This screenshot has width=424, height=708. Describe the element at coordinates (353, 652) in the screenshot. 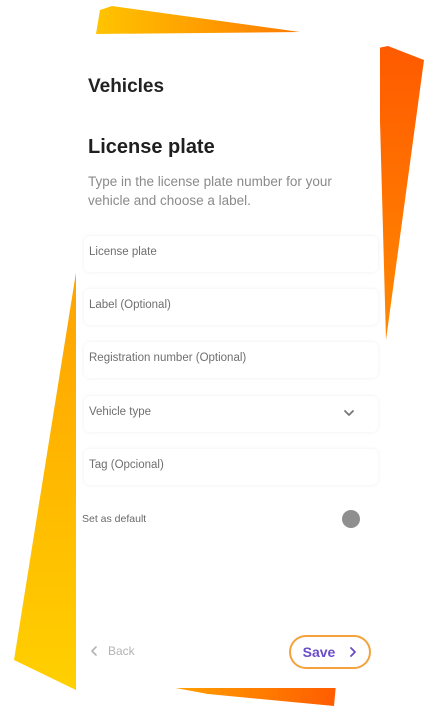

I see `chevron-right-icon` at that location.